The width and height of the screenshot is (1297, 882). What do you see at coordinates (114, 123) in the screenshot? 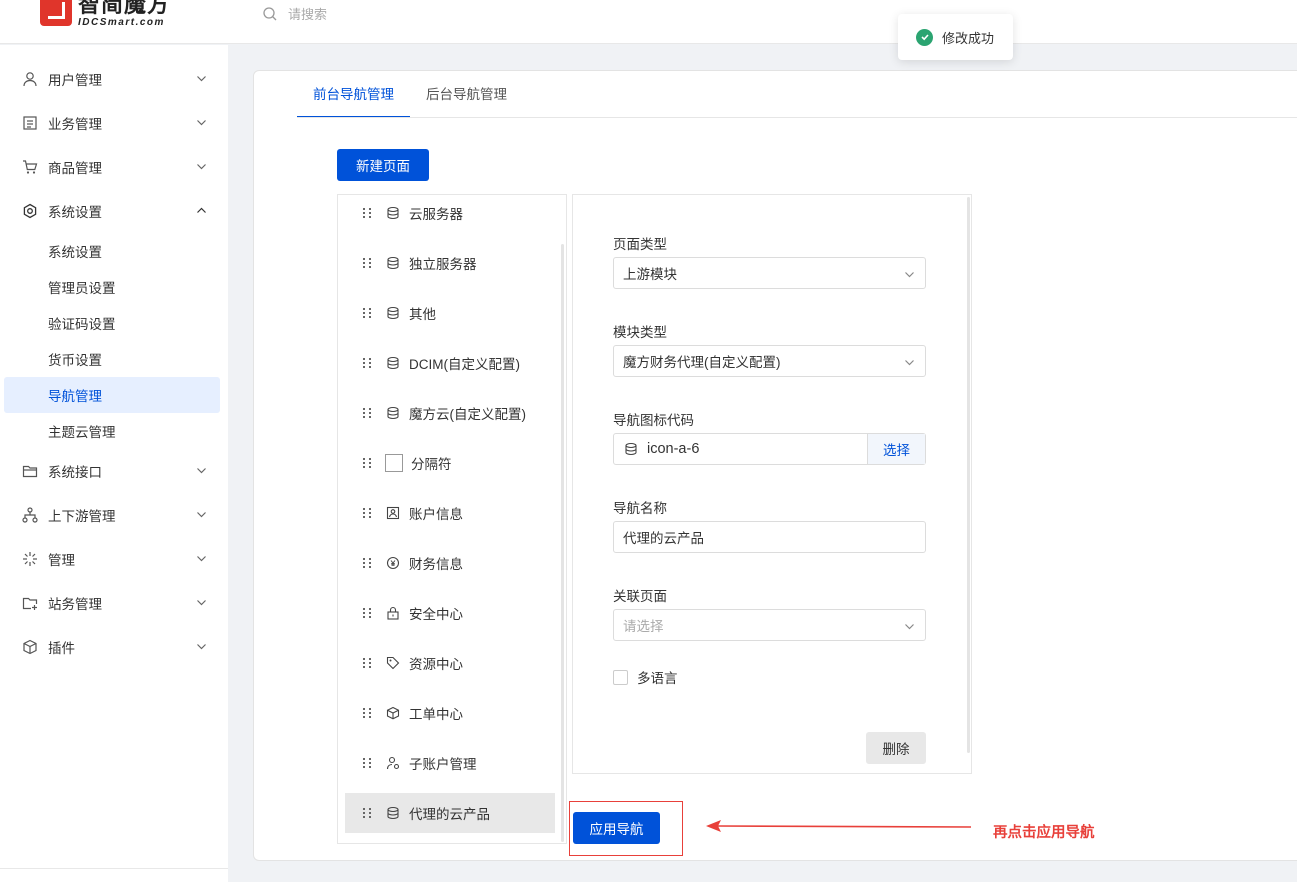
I see `sidebar-item-business-management: 业务管理` at bounding box center [114, 123].